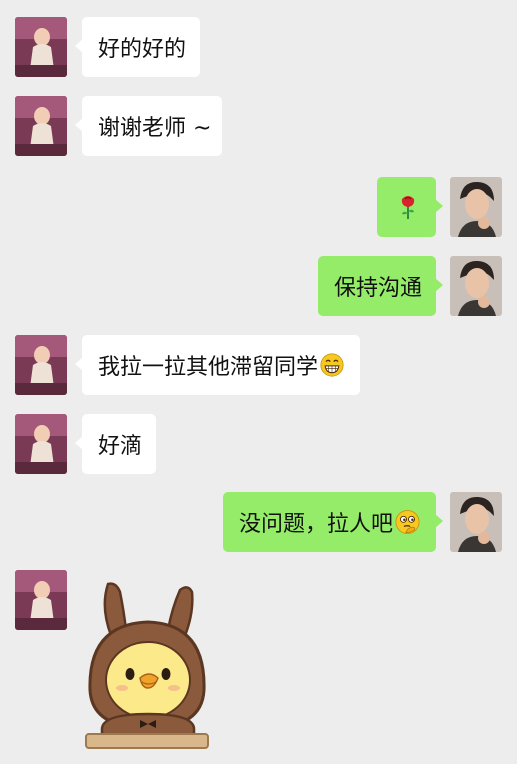 The width and height of the screenshot is (517, 764). I want to click on message-text: 好的好的, so click(142, 49).